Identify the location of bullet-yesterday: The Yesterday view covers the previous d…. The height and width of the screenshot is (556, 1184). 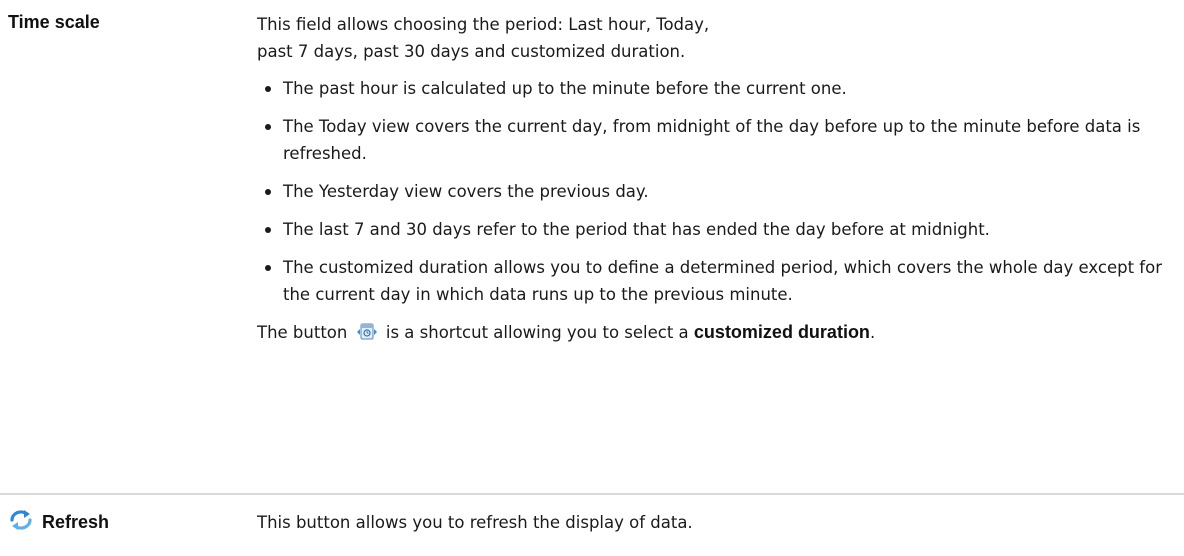
(714, 191).